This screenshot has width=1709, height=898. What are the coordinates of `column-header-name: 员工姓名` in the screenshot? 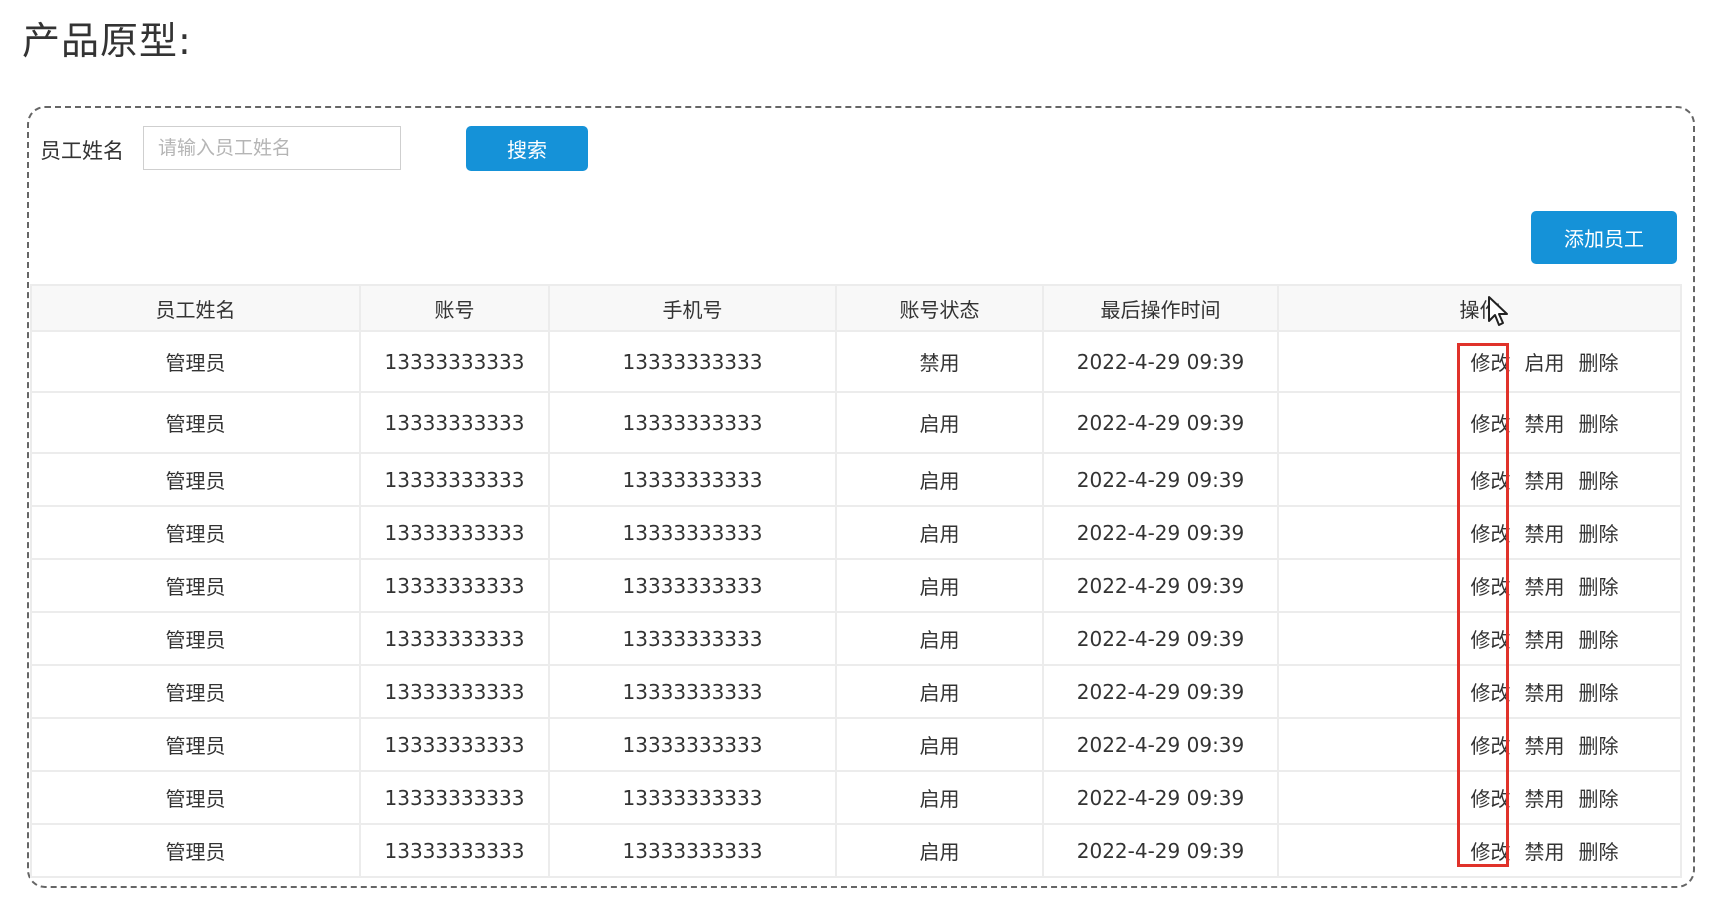 It's located at (195, 308).